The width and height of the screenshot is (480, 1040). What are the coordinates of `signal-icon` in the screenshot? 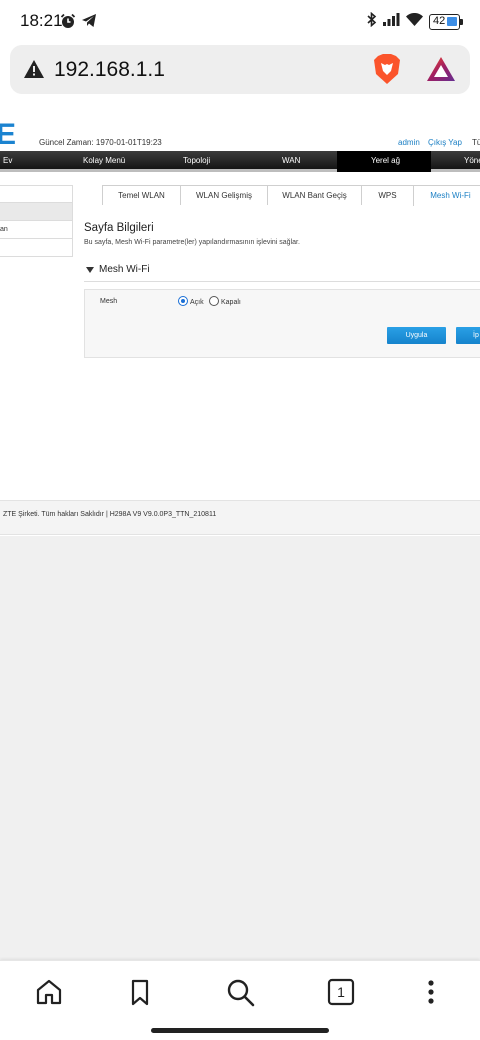 It's located at (391, 22).